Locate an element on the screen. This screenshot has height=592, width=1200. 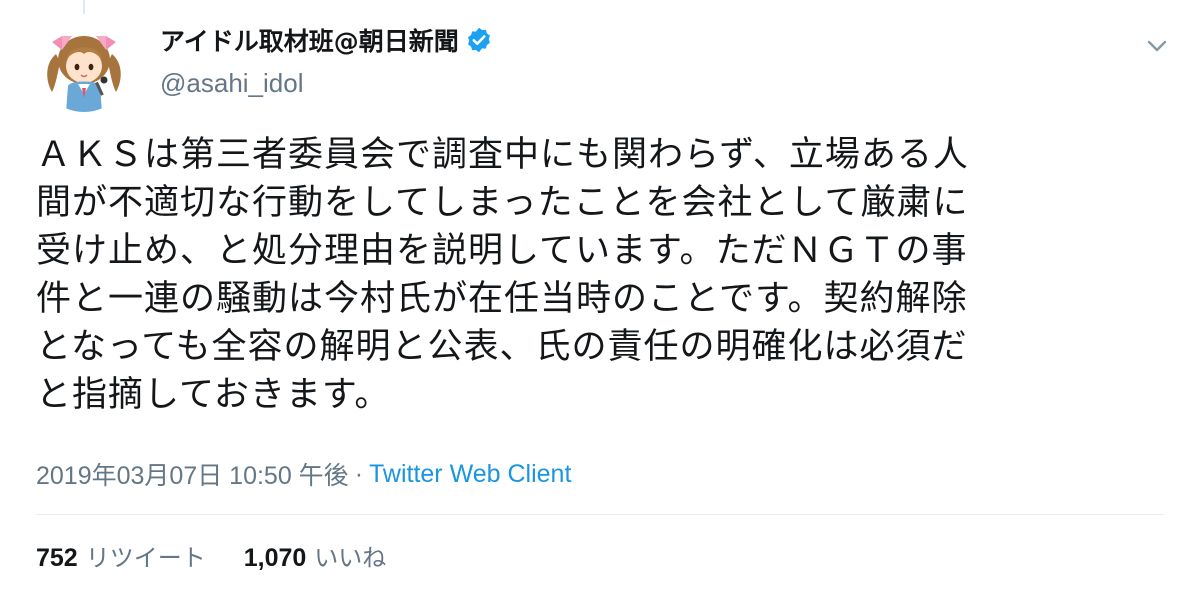
retweets-stat: 752 リツイート is located at coordinates (121, 555).